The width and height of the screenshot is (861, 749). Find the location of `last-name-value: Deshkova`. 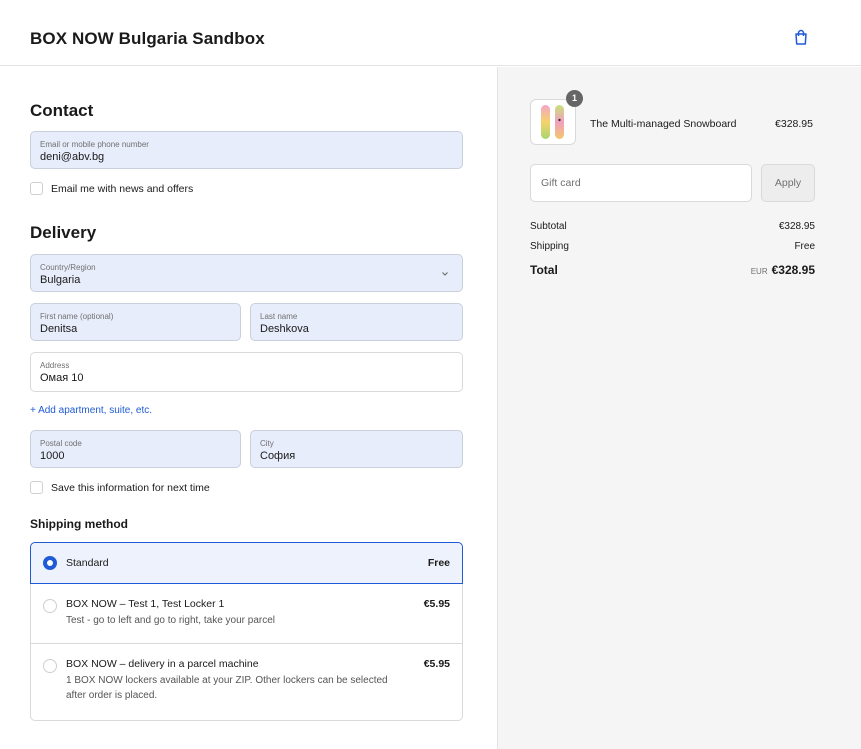

last-name-value: Deshkova is located at coordinates (284, 329).